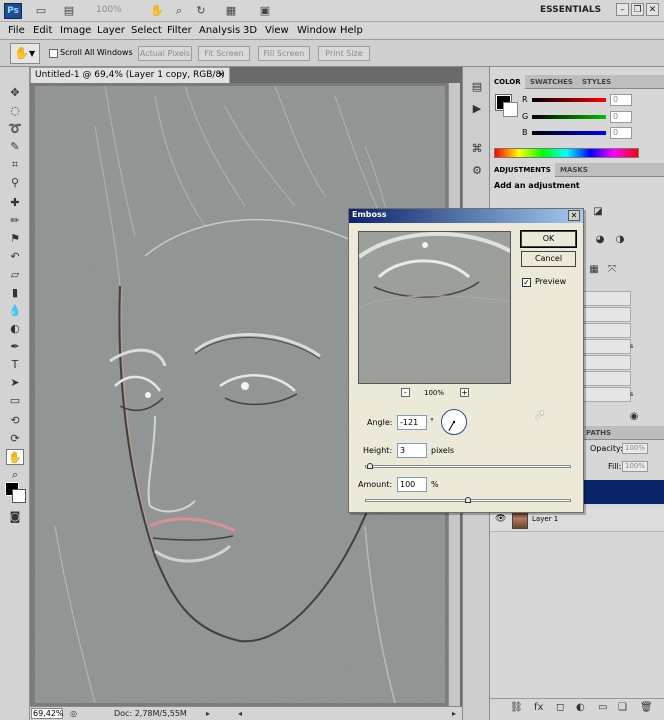 The image size is (664, 720). What do you see at coordinates (47, 713) in the screenshot?
I see `status-zoom-field: 69,42%` at bounding box center [47, 713].